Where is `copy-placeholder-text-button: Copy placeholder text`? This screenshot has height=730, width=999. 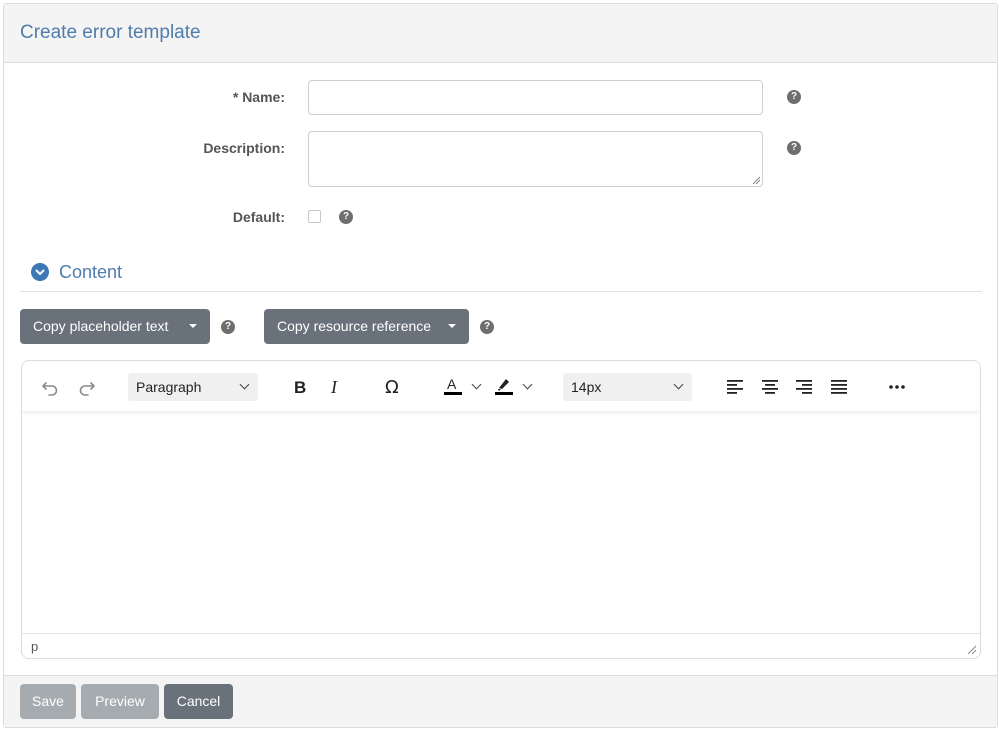
copy-placeholder-text-button: Copy placeholder text is located at coordinates (115, 326).